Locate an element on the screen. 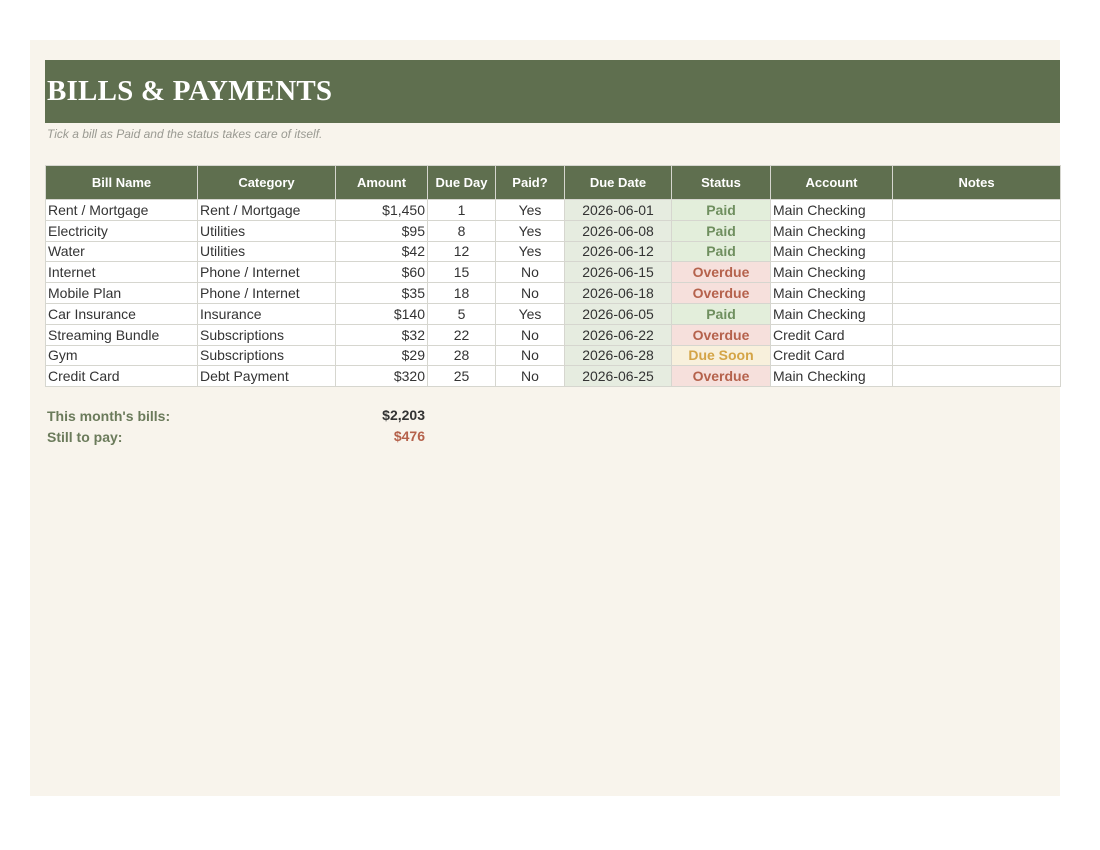 The height and width of the screenshot is (850, 1100). cell-due-date: 2026-06-28 is located at coordinates (618, 355).